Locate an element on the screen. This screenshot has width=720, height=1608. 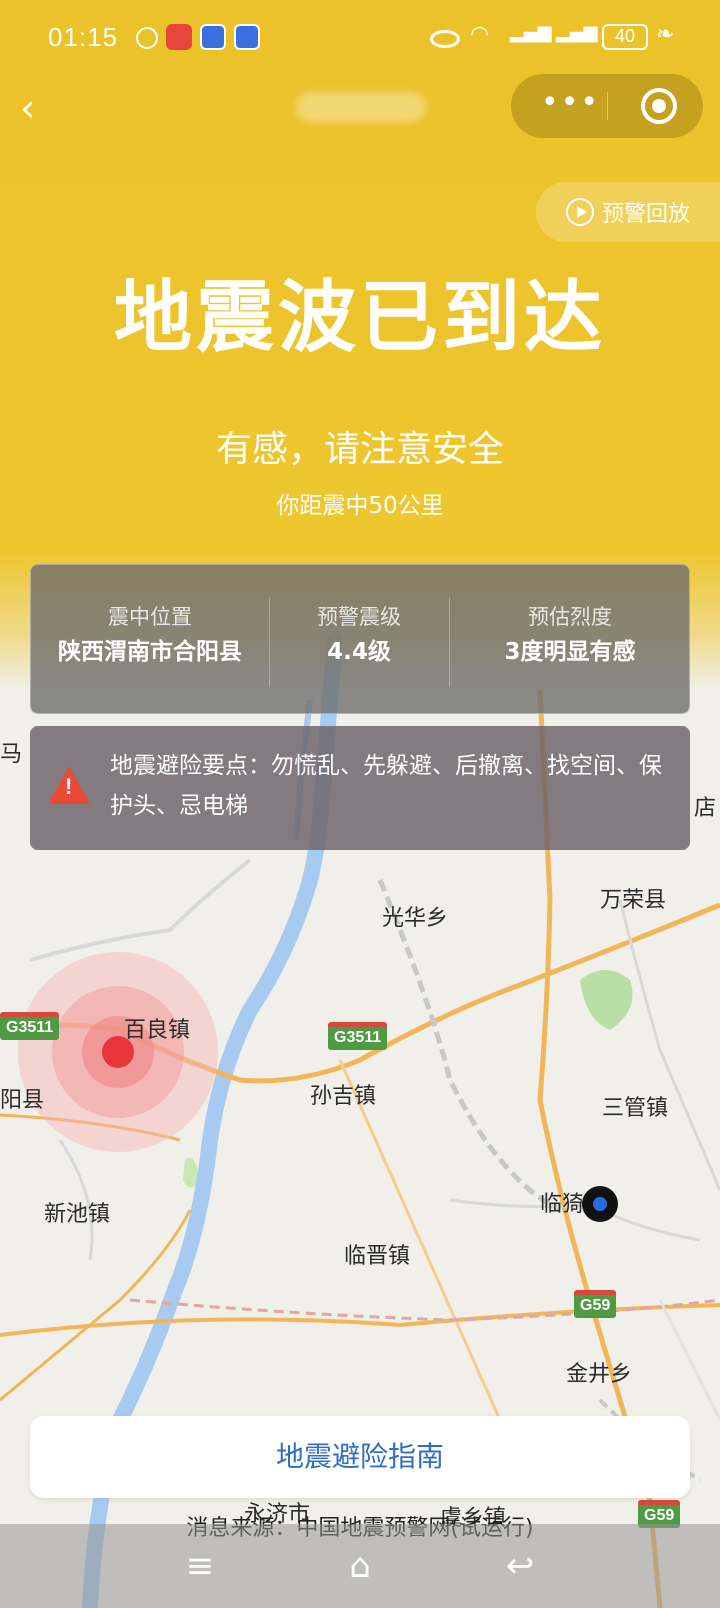
replay-button: 预警回放 is located at coordinates (628, 212).